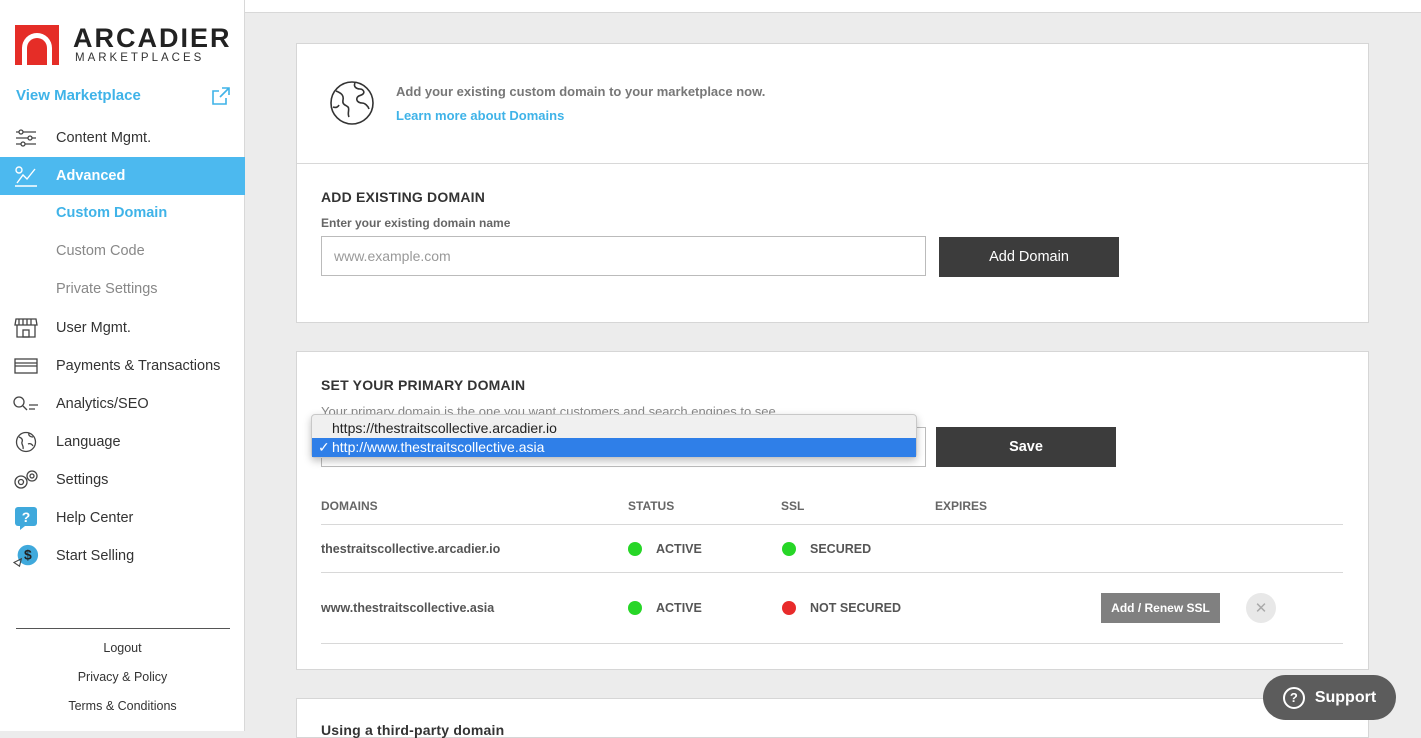  What do you see at coordinates (138, 366) in the screenshot?
I see `sidebar-item-label: Payments & Transactions` at bounding box center [138, 366].